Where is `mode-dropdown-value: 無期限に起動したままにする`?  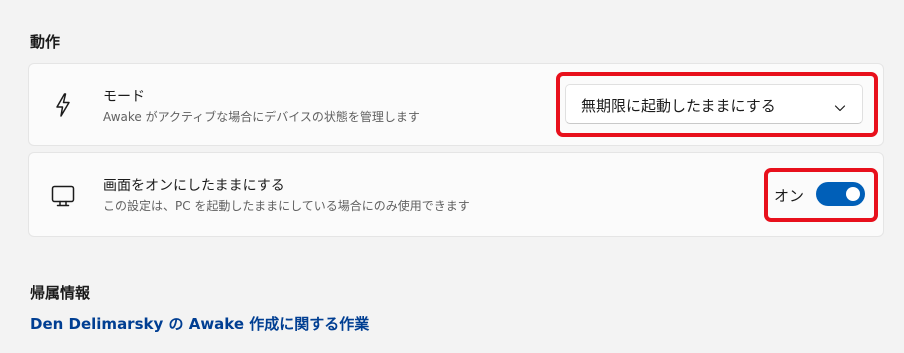
mode-dropdown-value: 無期限に起動したままにする is located at coordinates (678, 106).